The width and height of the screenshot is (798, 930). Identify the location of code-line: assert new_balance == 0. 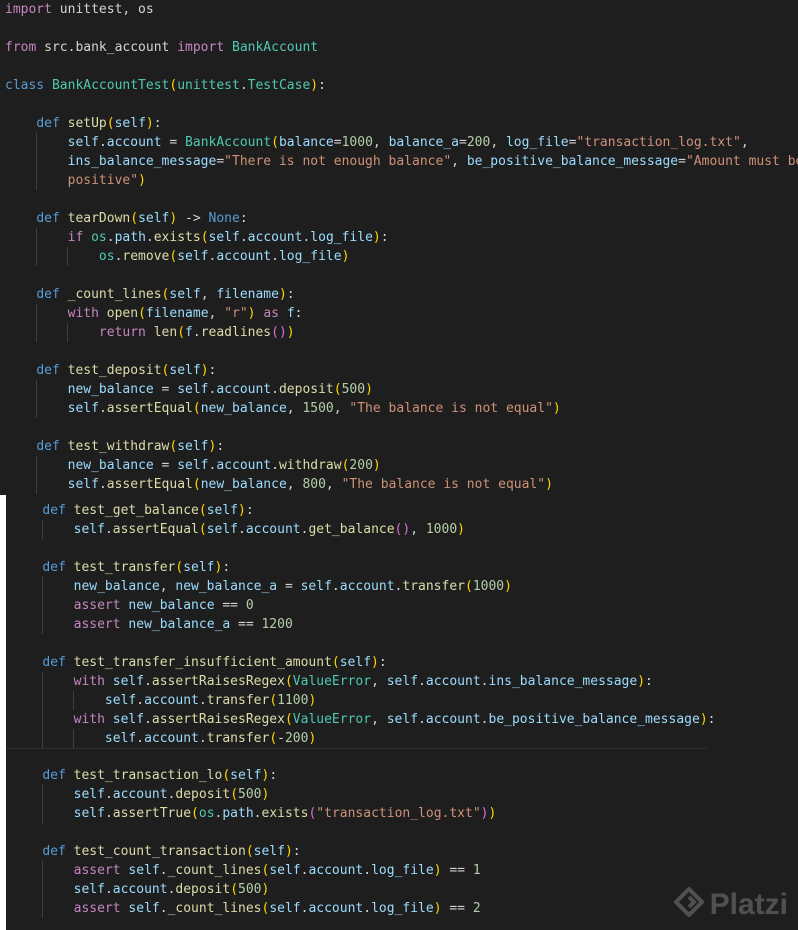
(402, 605).